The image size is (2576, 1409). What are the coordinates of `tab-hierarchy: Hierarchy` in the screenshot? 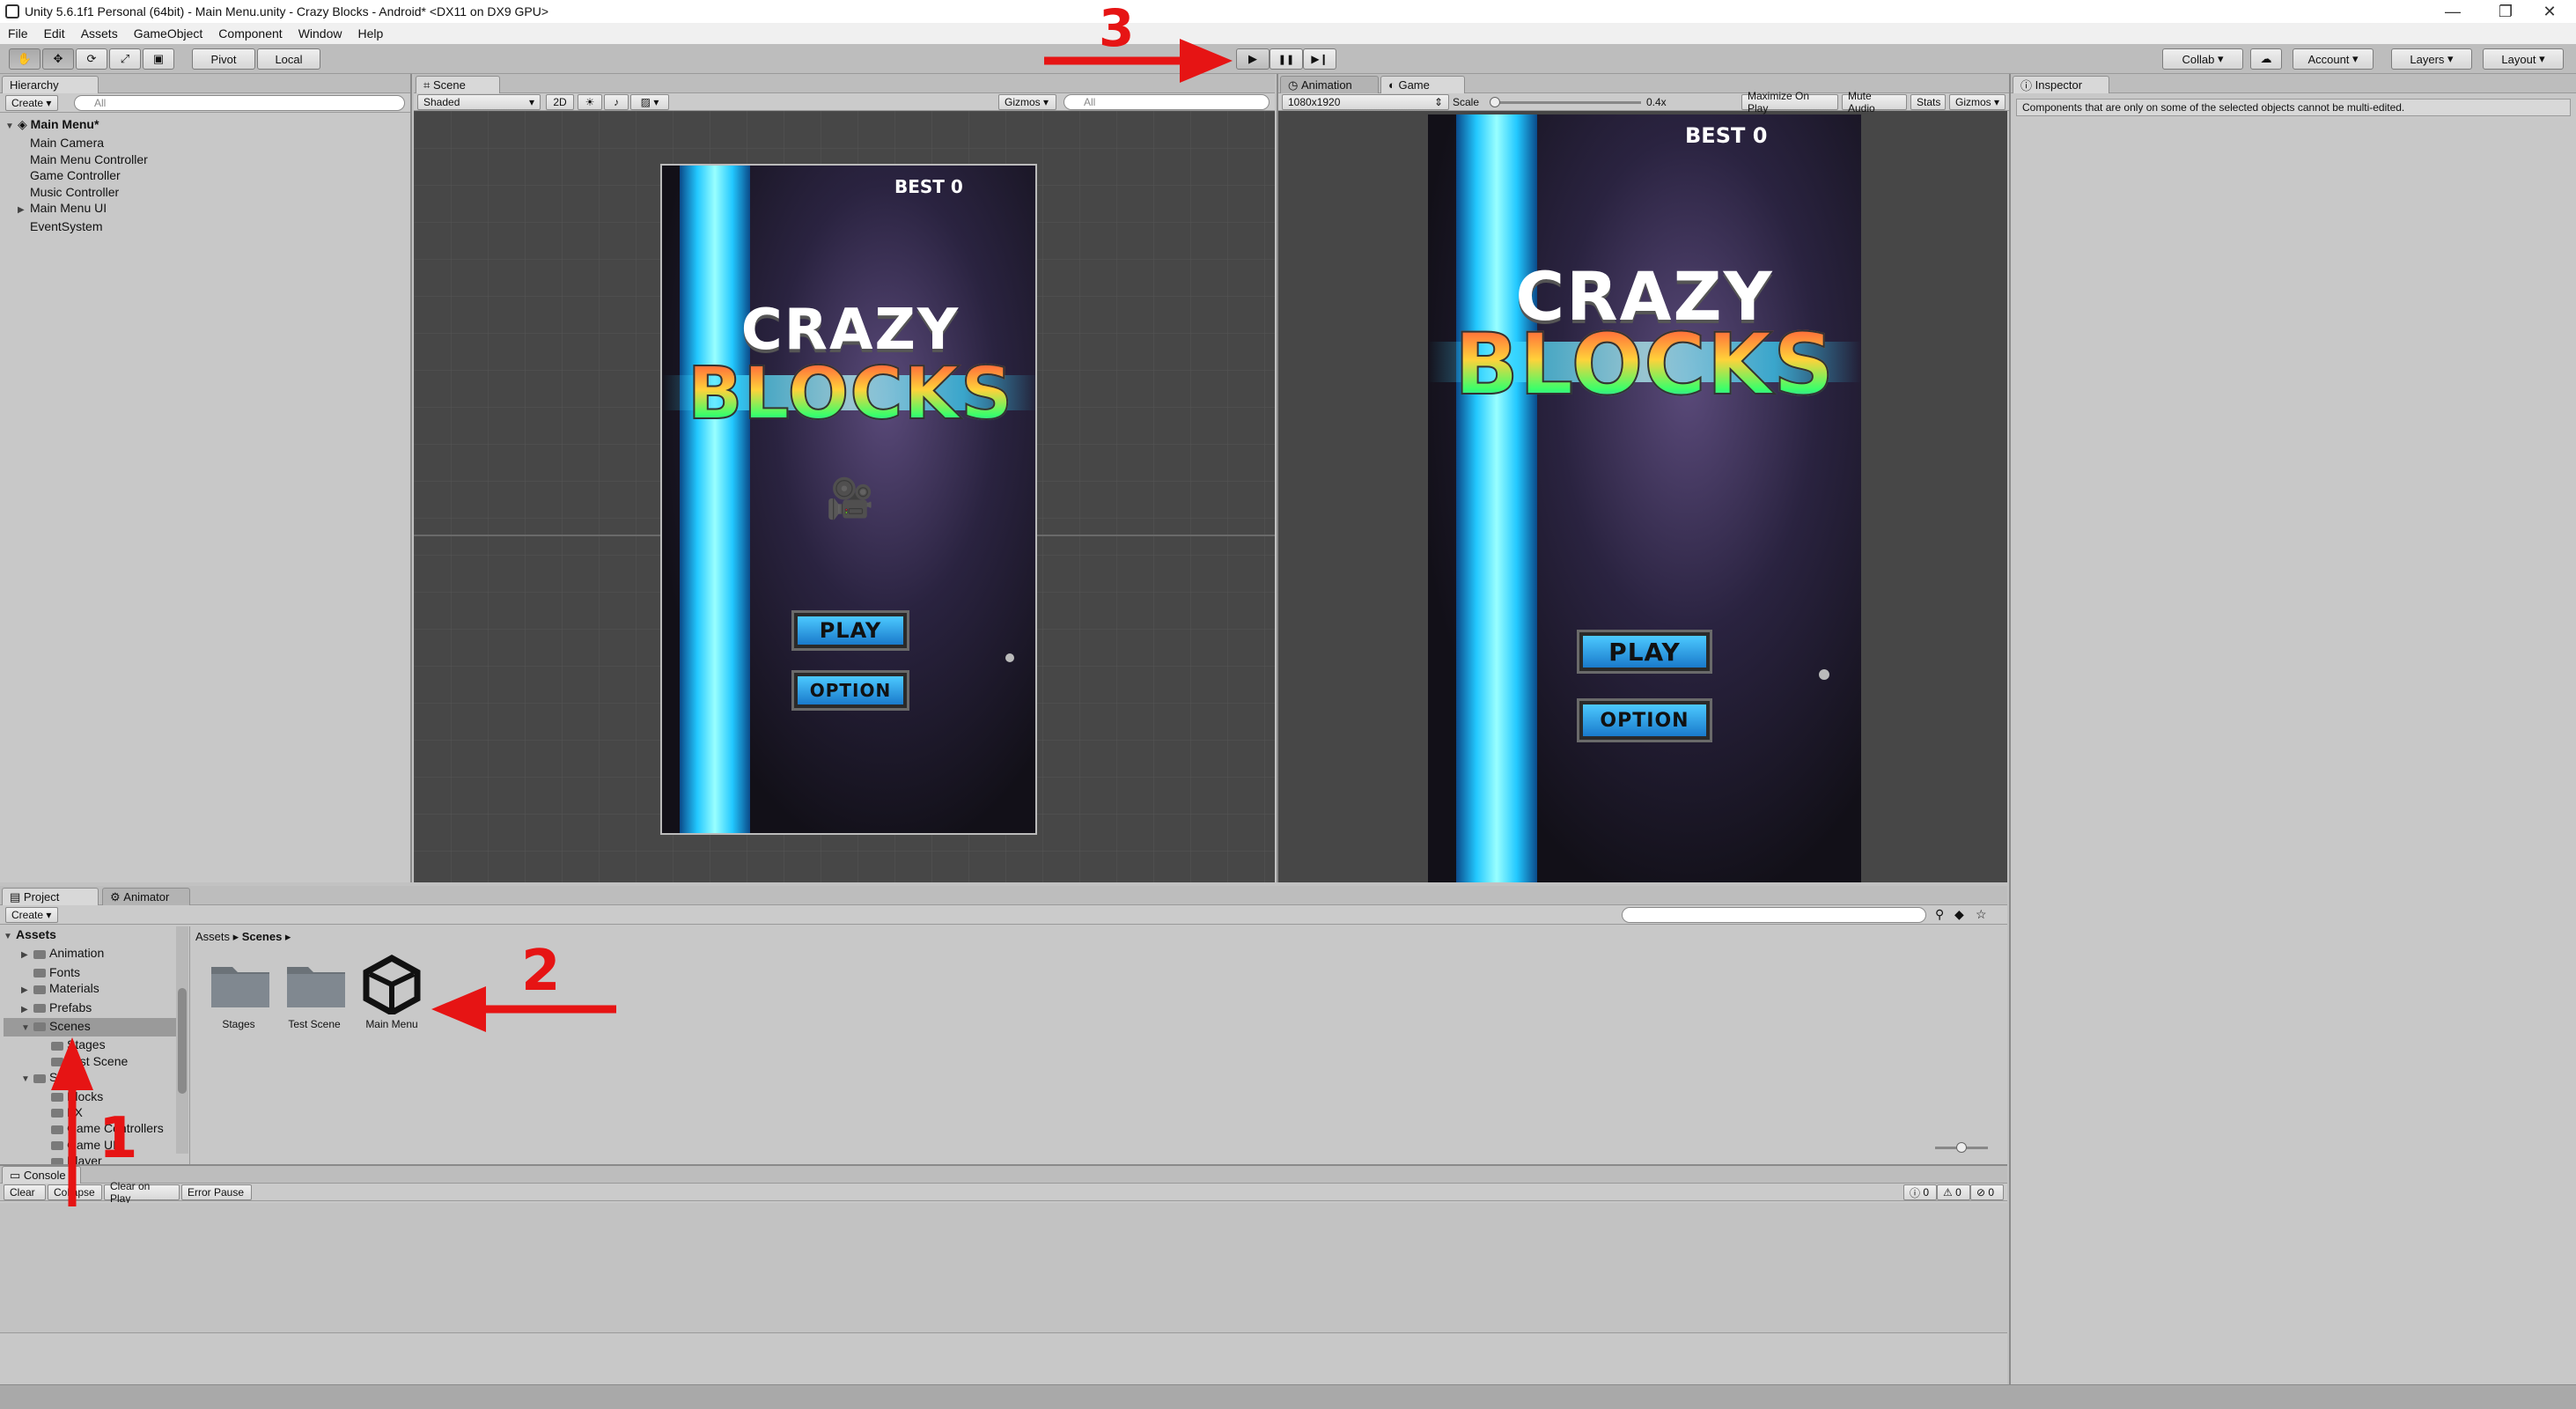 It's located at (51, 84).